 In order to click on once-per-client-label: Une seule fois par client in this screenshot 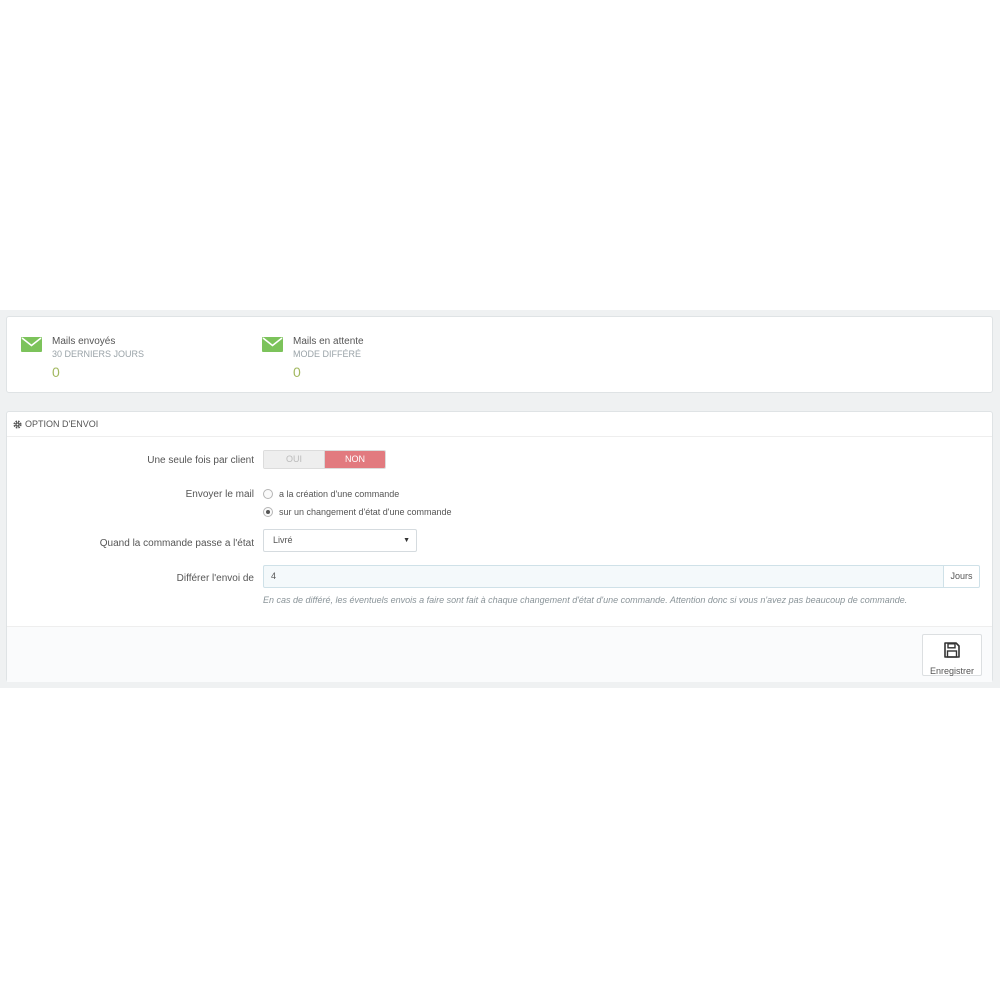, I will do `click(200, 460)`.